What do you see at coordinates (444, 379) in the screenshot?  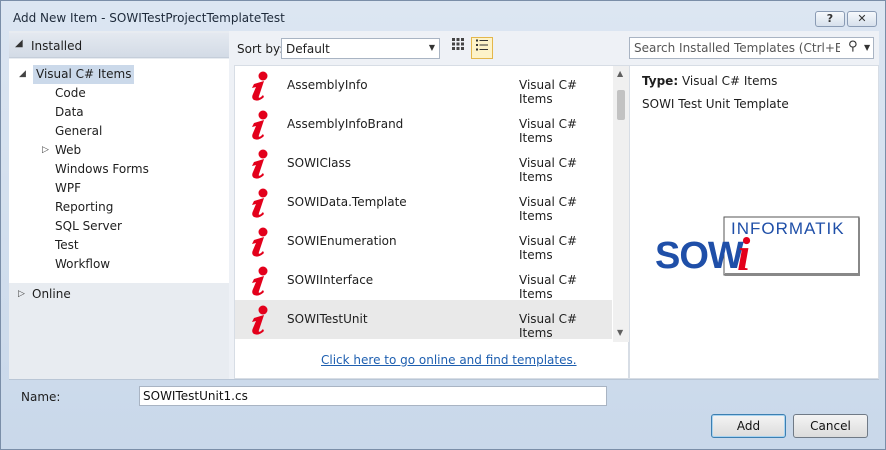 I see `footer-separator` at bounding box center [444, 379].